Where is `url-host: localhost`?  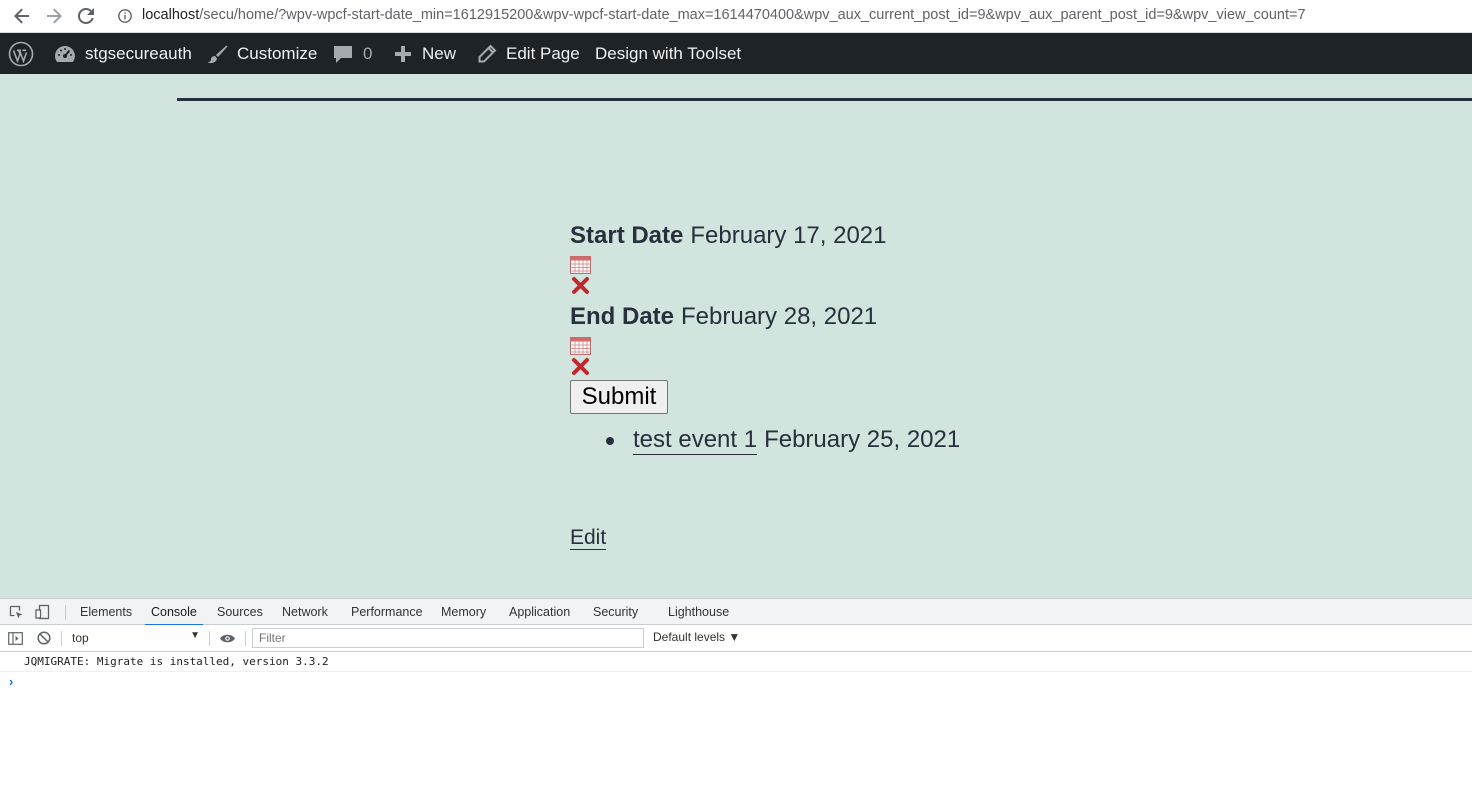
url-host: localhost is located at coordinates (171, 15).